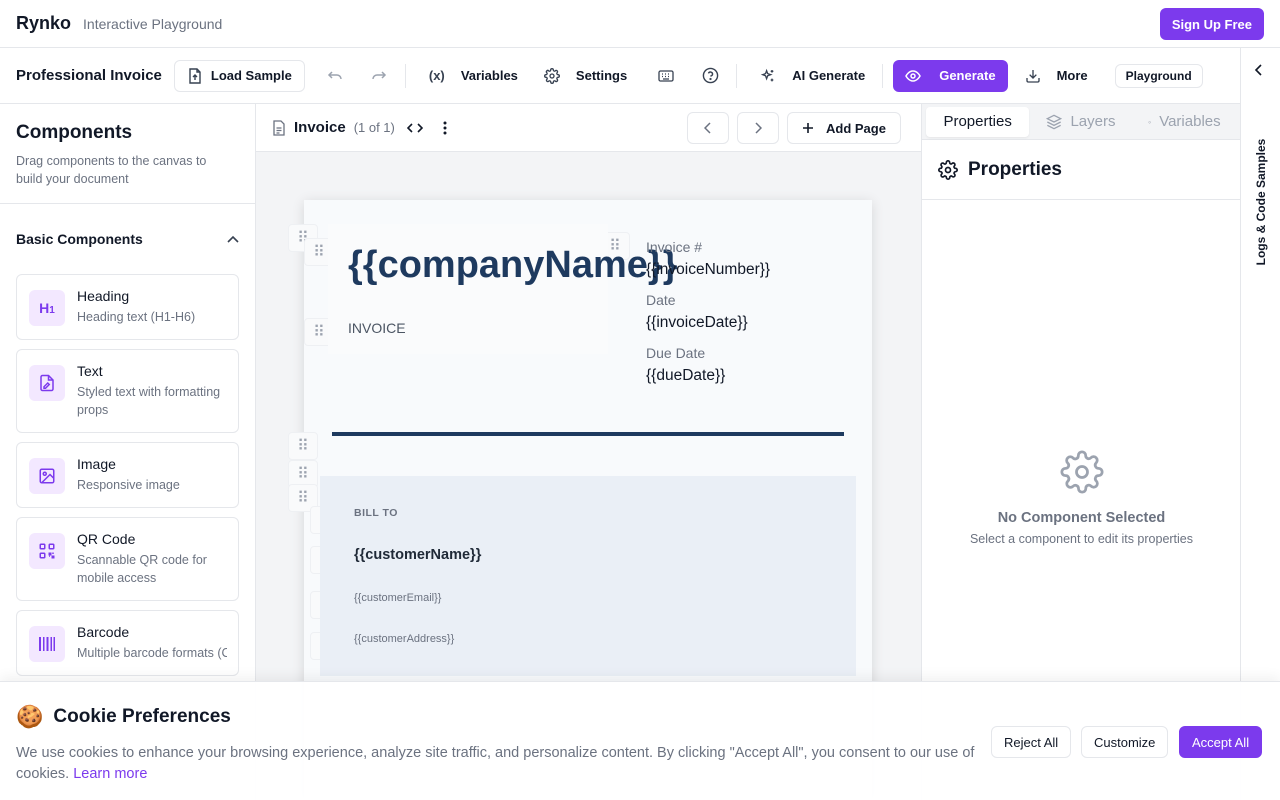 This screenshot has width=1280, height=800. What do you see at coordinates (43, 23) in the screenshot?
I see `brand-logo: Rynko` at bounding box center [43, 23].